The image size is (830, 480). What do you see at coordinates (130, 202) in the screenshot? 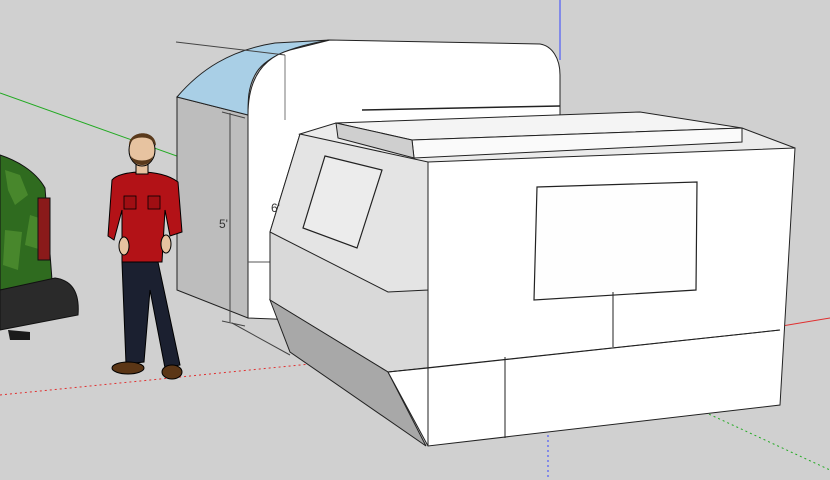
I see `figure-left-pocket` at bounding box center [130, 202].